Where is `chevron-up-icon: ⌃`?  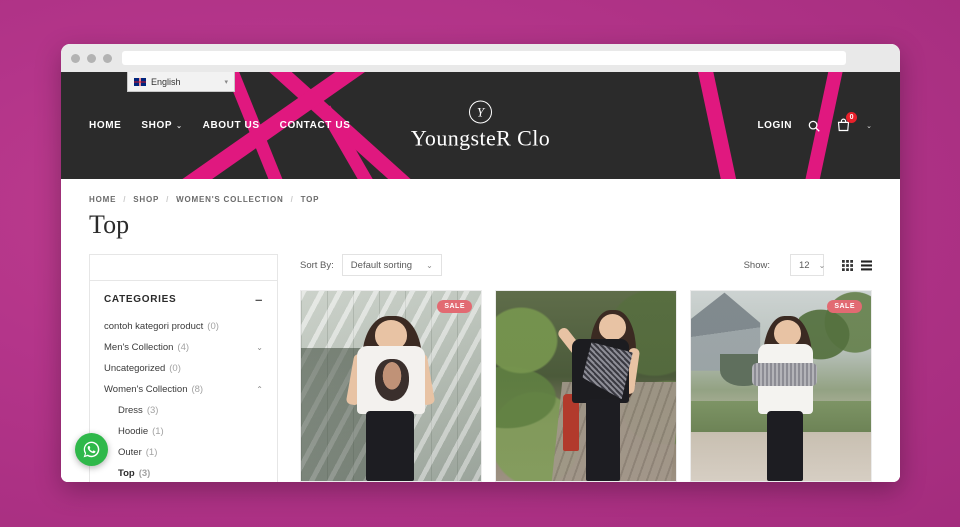 chevron-up-icon: ⌃ is located at coordinates (259, 389).